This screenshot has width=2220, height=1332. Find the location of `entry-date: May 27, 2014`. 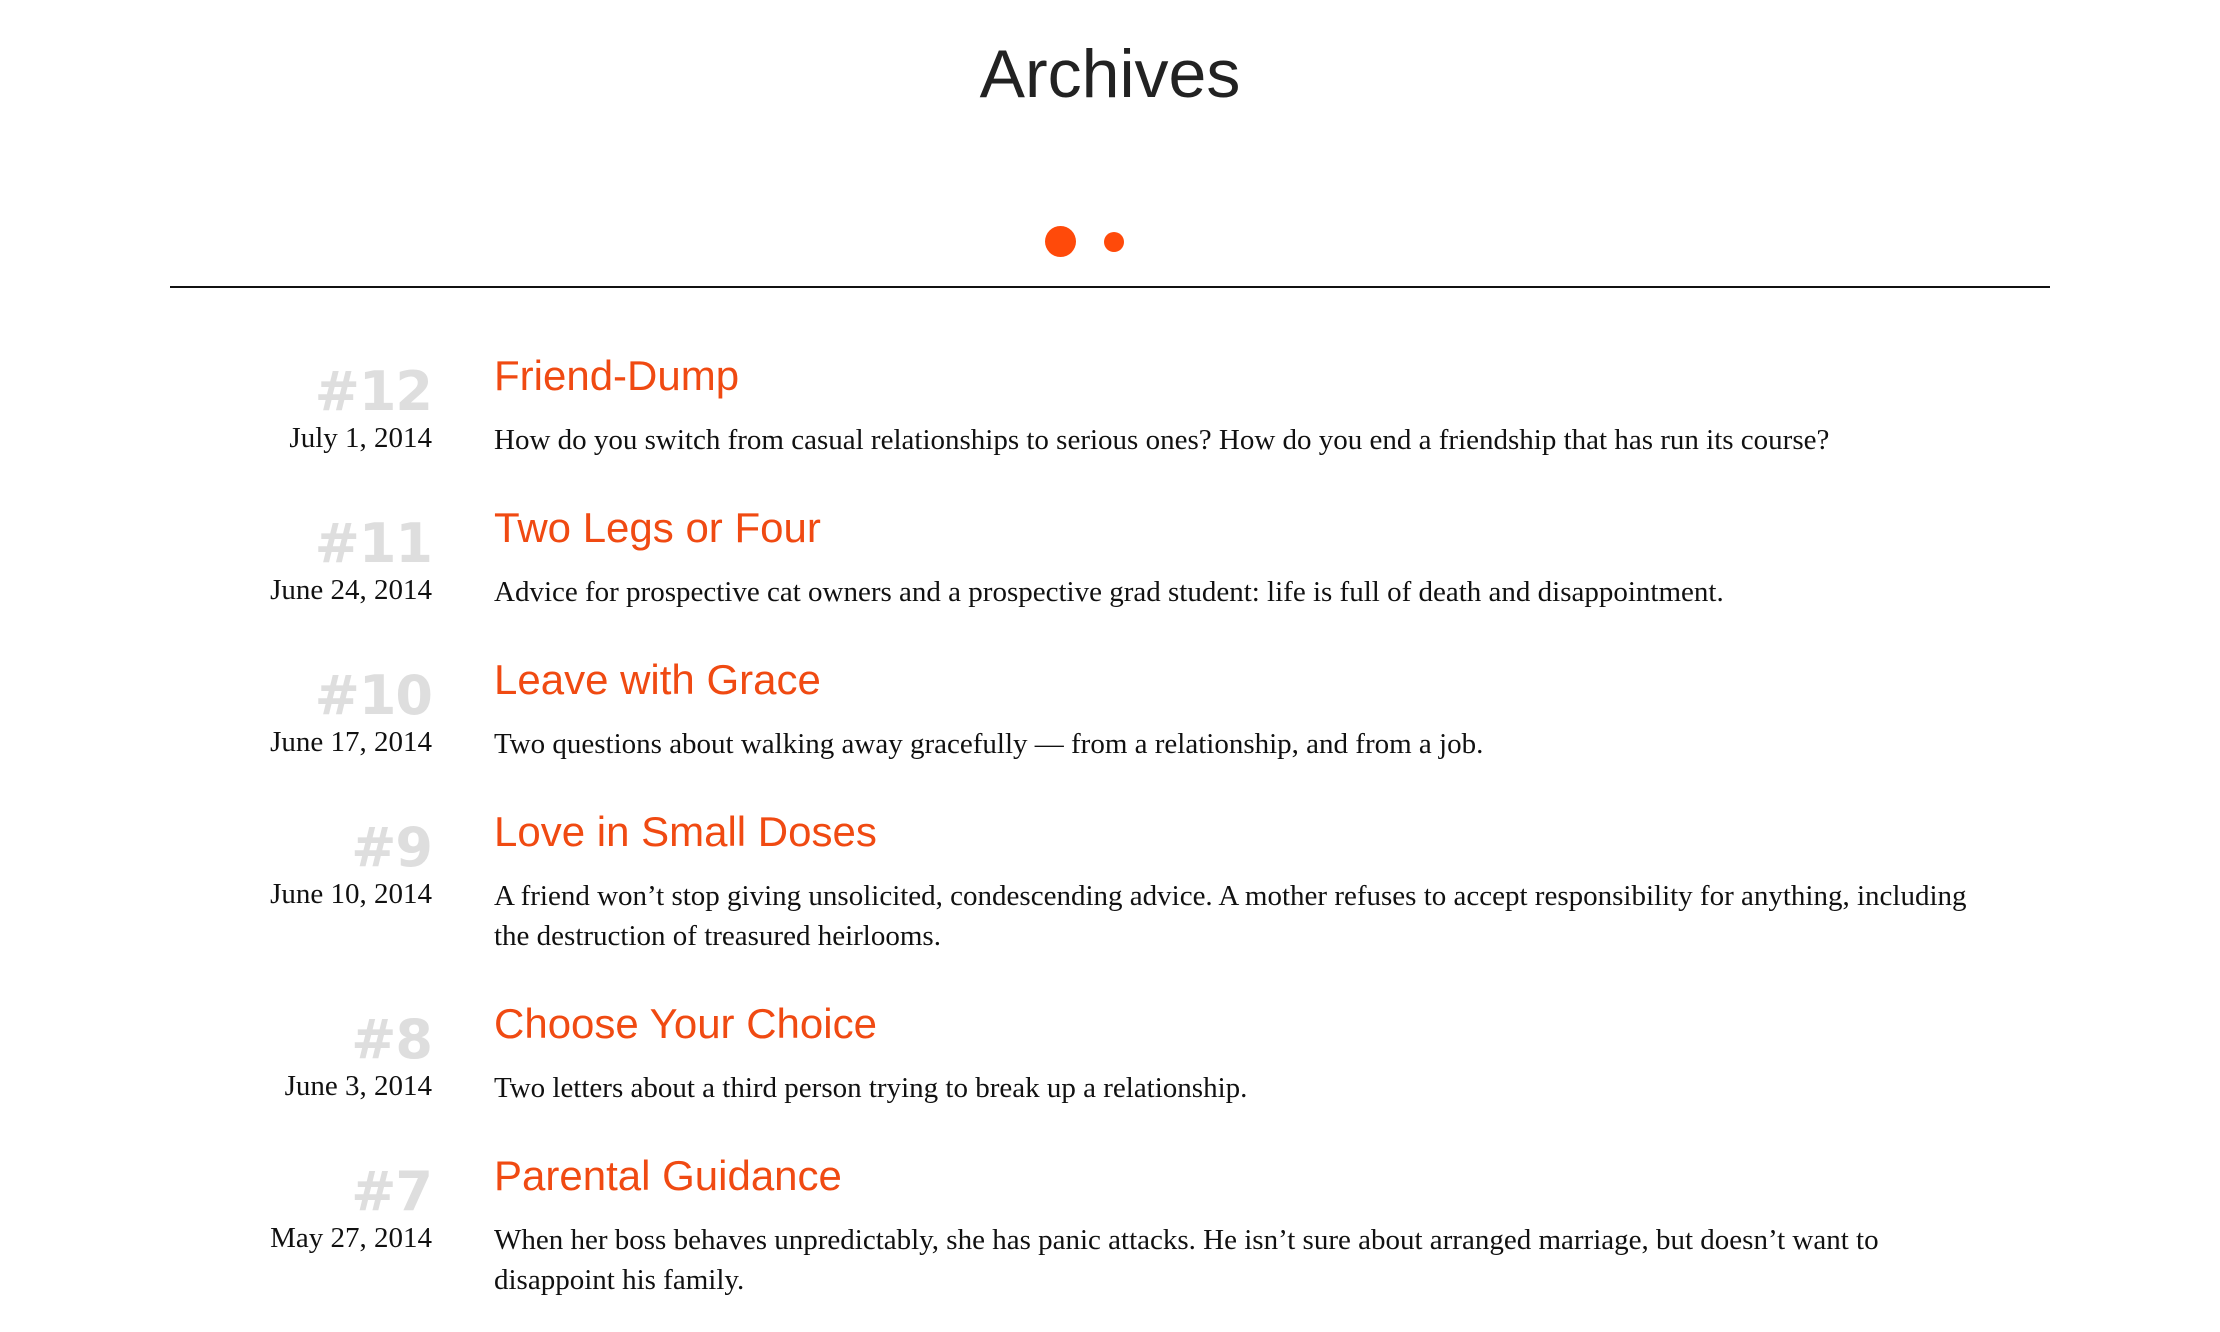

entry-date: May 27, 2014 is located at coordinates (351, 1238).